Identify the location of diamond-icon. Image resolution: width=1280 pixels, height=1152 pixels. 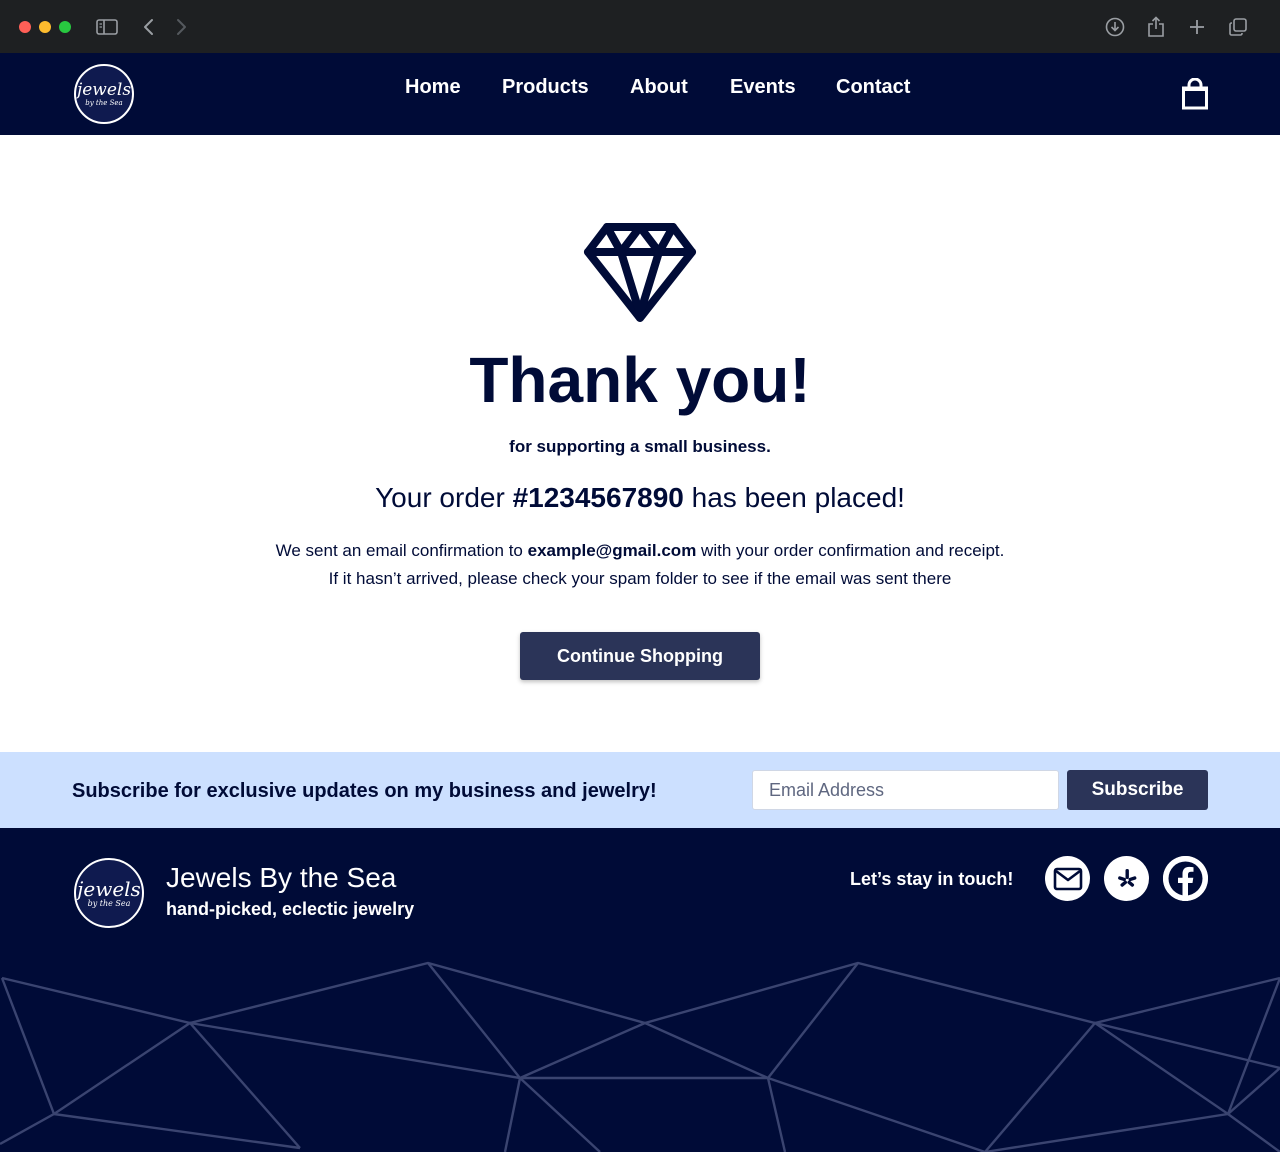
(640, 273).